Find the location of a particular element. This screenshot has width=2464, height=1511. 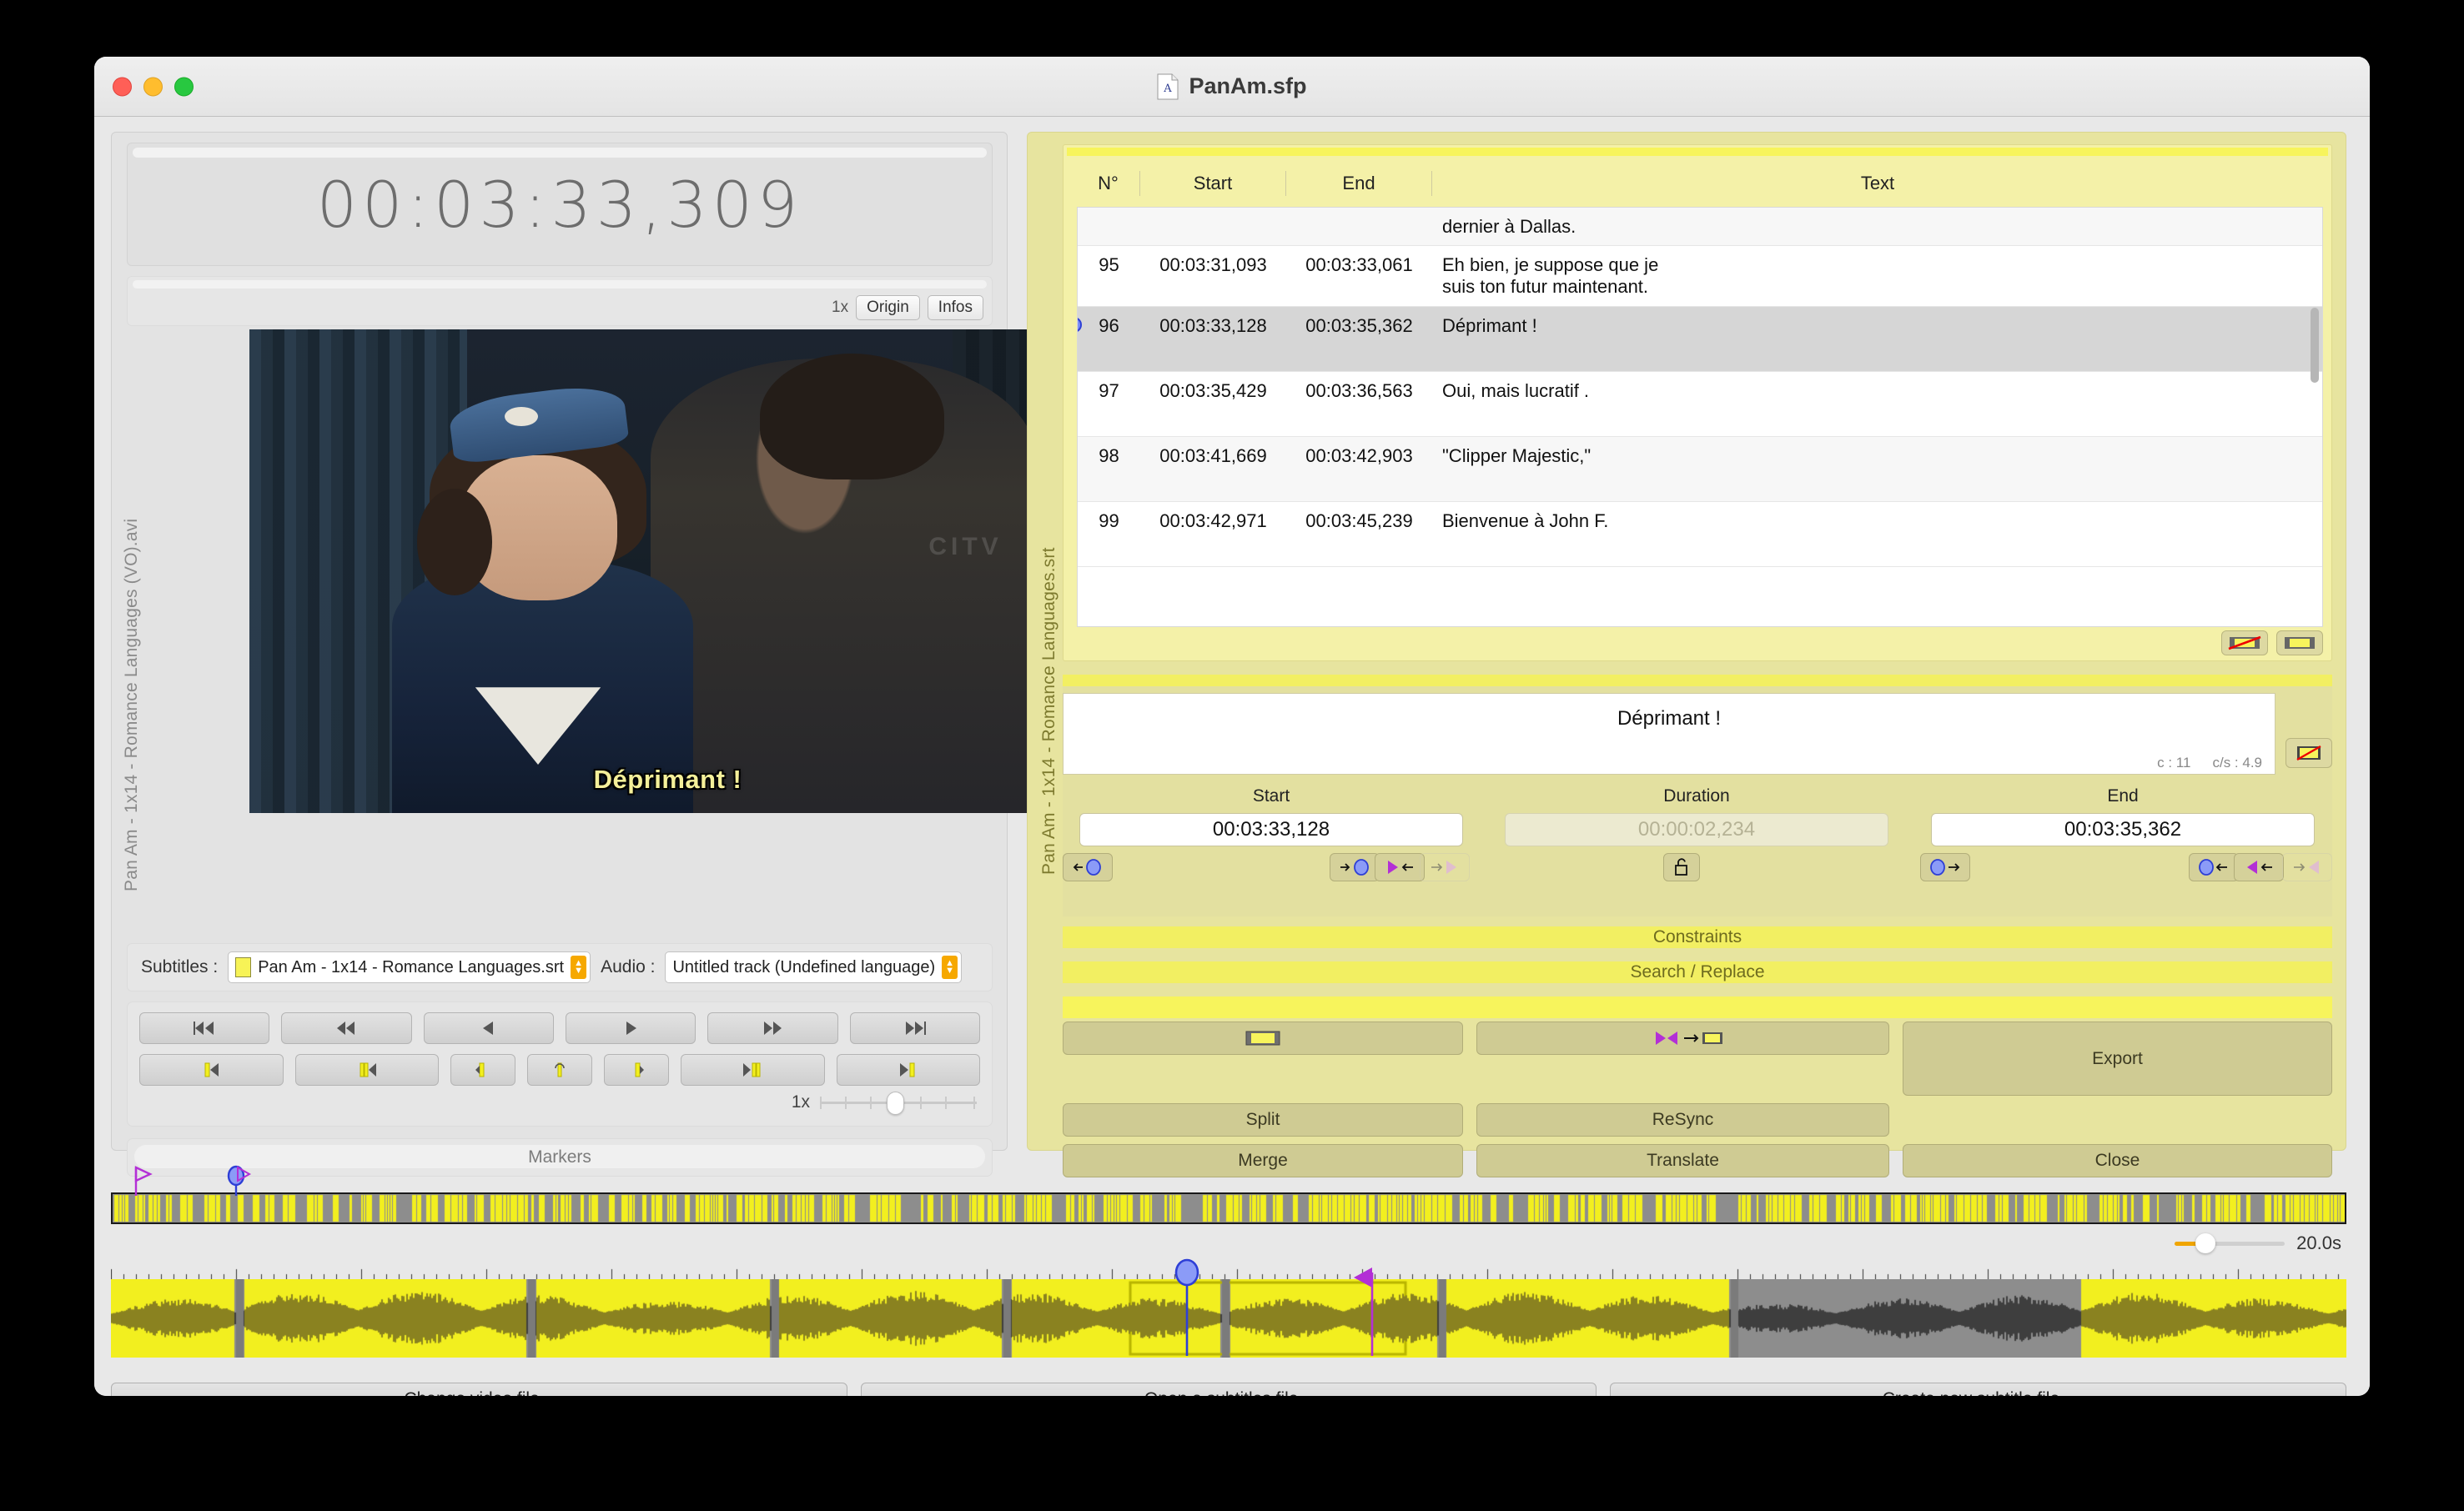

waveform-panel is located at coordinates (1228, 1308).